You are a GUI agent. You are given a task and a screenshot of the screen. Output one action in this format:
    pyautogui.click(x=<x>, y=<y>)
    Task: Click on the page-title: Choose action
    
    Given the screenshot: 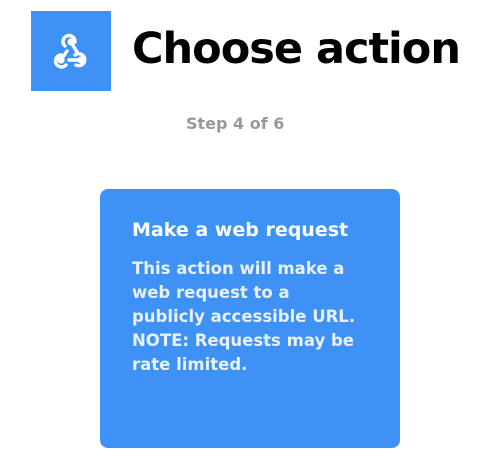 What is the action you would take?
    pyautogui.click(x=296, y=49)
    